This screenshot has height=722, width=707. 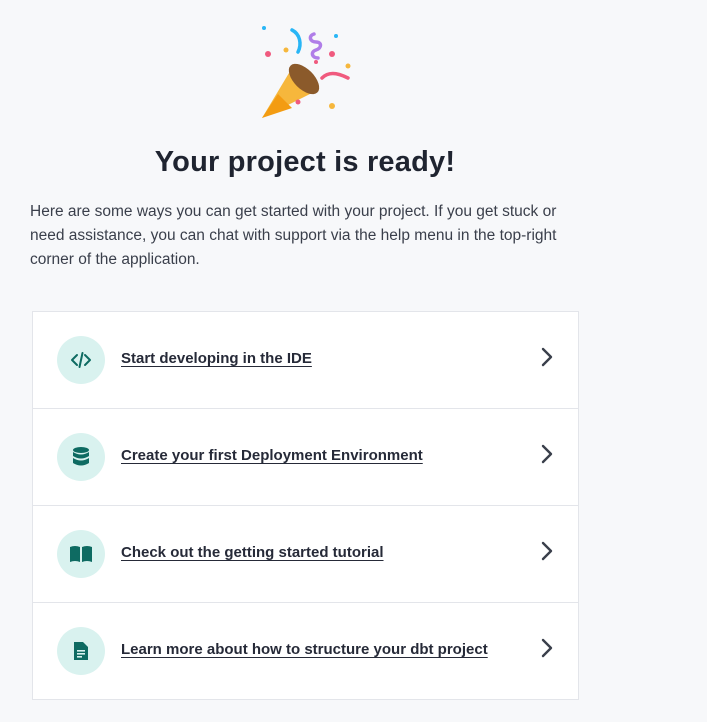 I want to click on list-item-start-ide: Start developing in the IDE, so click(x=305, y=360).